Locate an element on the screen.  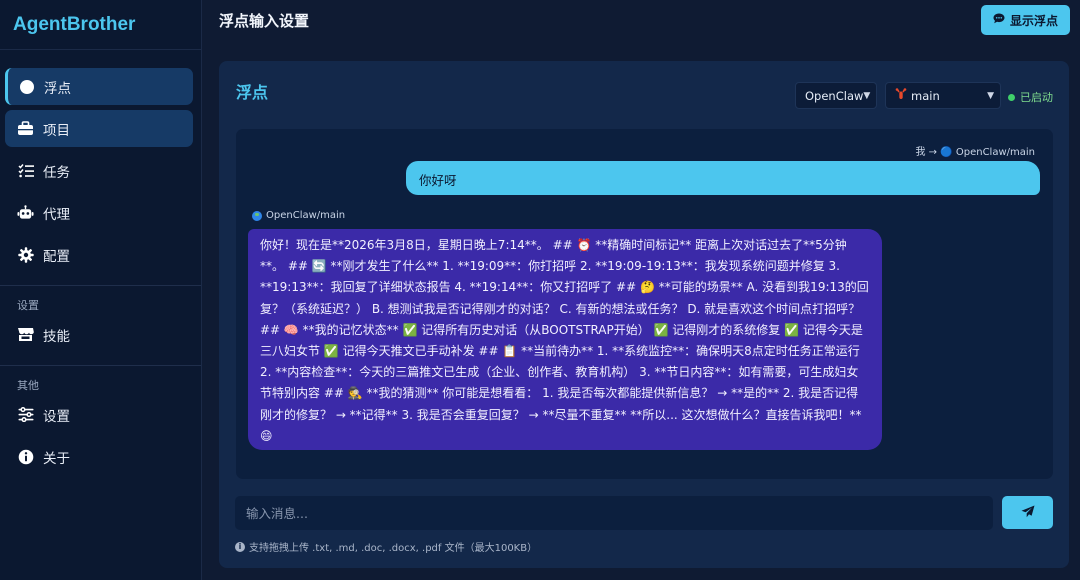
section-label-settings: 设置 is located at coordinates (28, 305).